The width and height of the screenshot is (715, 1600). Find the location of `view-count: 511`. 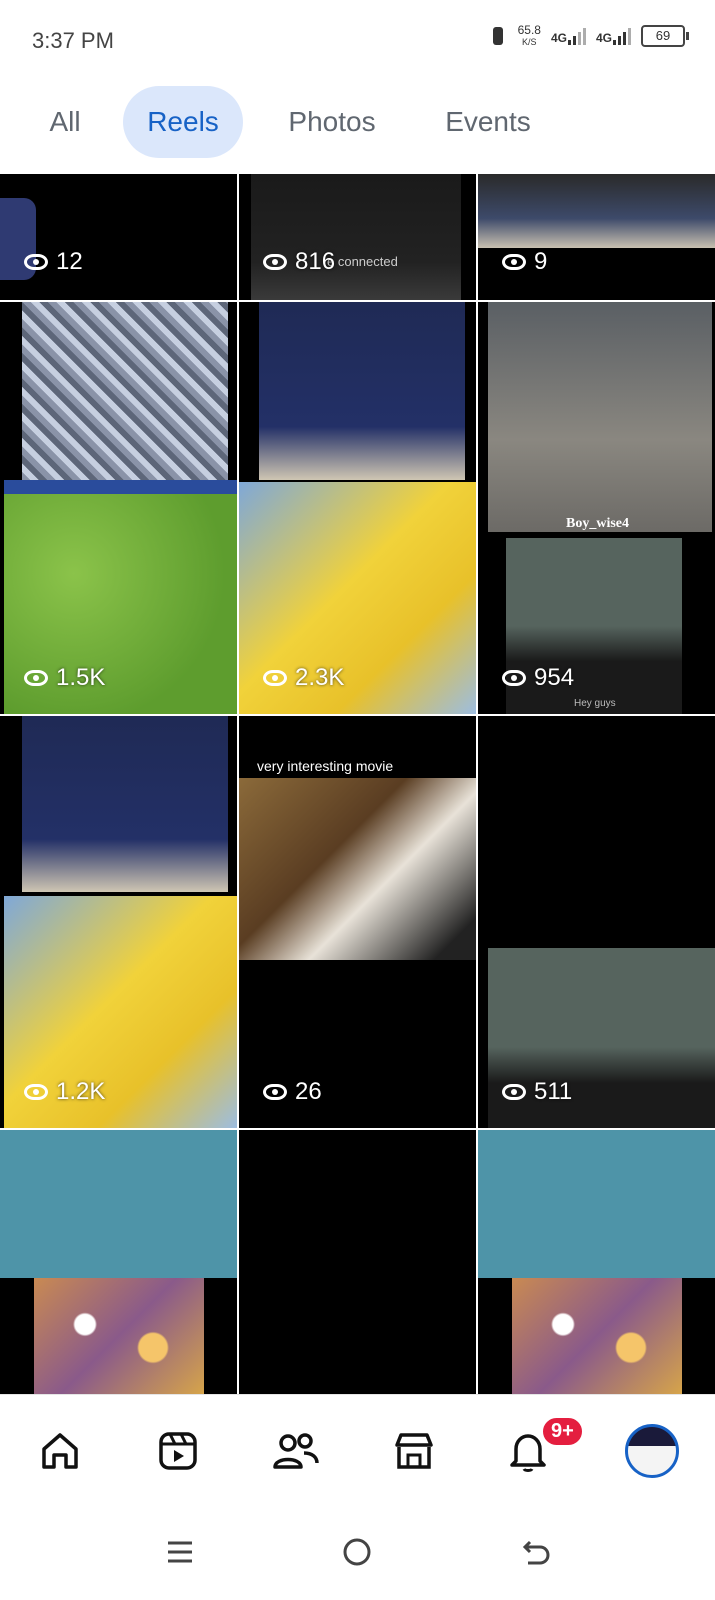

view-count: 511 is located at coordinates (537, 1092).